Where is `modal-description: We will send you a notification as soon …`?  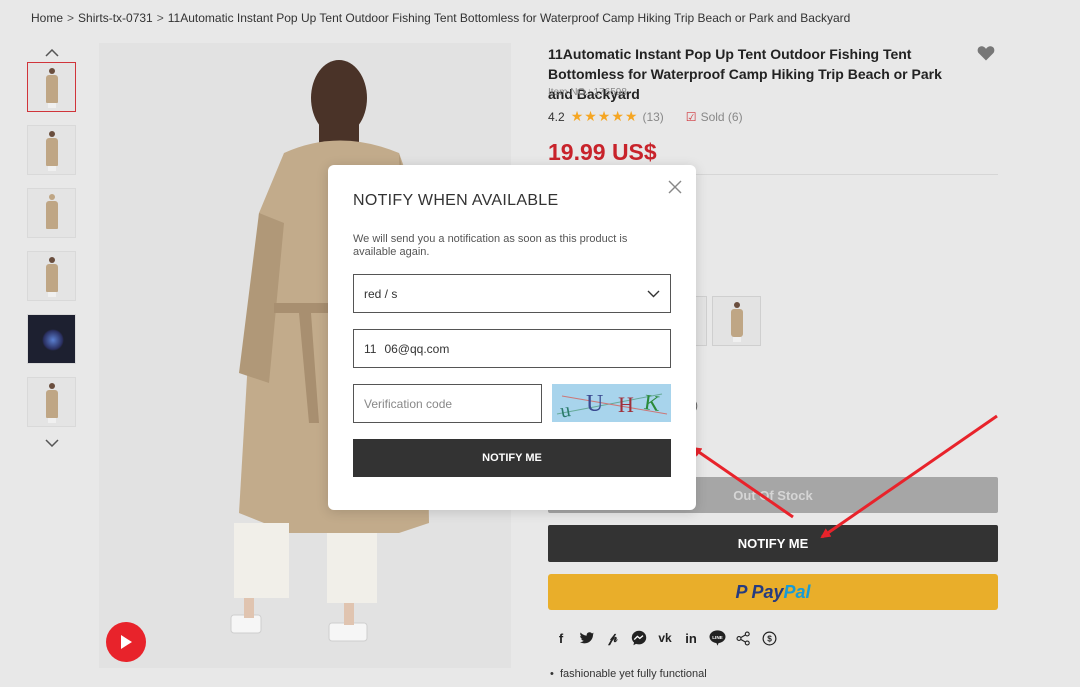
modal-description: We will send you a notification as soon … is located at coordinates (490, 245).